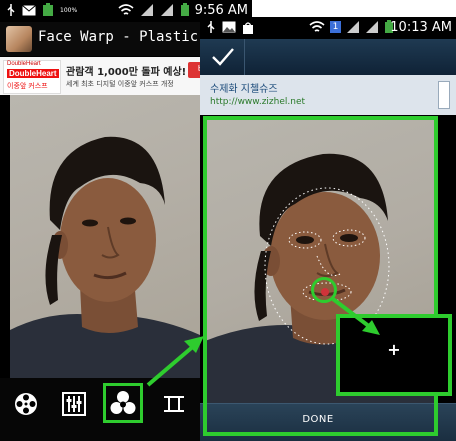 This screenshot has height=441, width=456. What do you see at coordinates (120, 84) in the screenshot?
I see `ad-subline: 세계 최초 디지털 이중앞 커스프 개정` at bounding box center [120, 84].